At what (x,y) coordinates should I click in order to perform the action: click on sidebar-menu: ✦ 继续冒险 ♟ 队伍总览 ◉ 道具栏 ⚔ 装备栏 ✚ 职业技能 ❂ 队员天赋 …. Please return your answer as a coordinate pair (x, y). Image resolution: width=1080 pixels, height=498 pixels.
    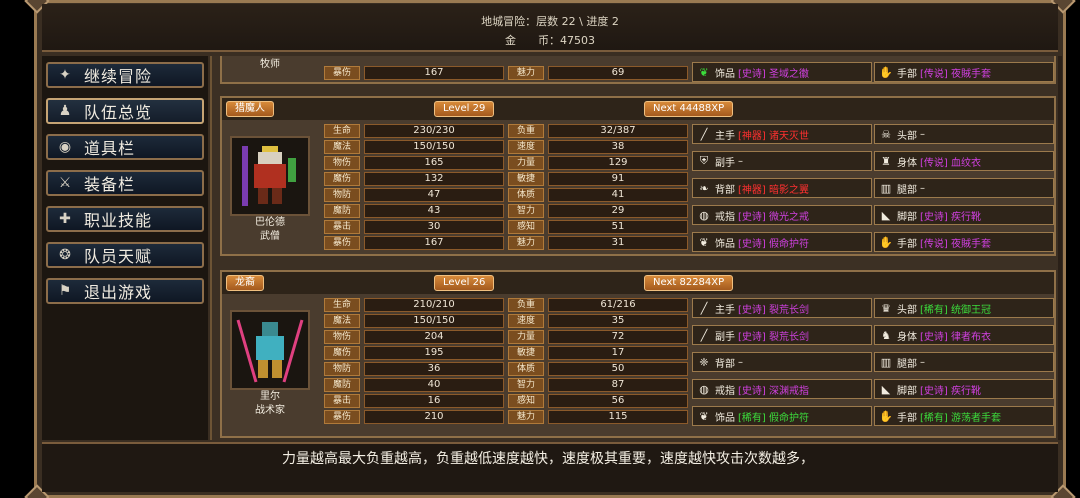
    Looking at the image, I should click on (125, 248).